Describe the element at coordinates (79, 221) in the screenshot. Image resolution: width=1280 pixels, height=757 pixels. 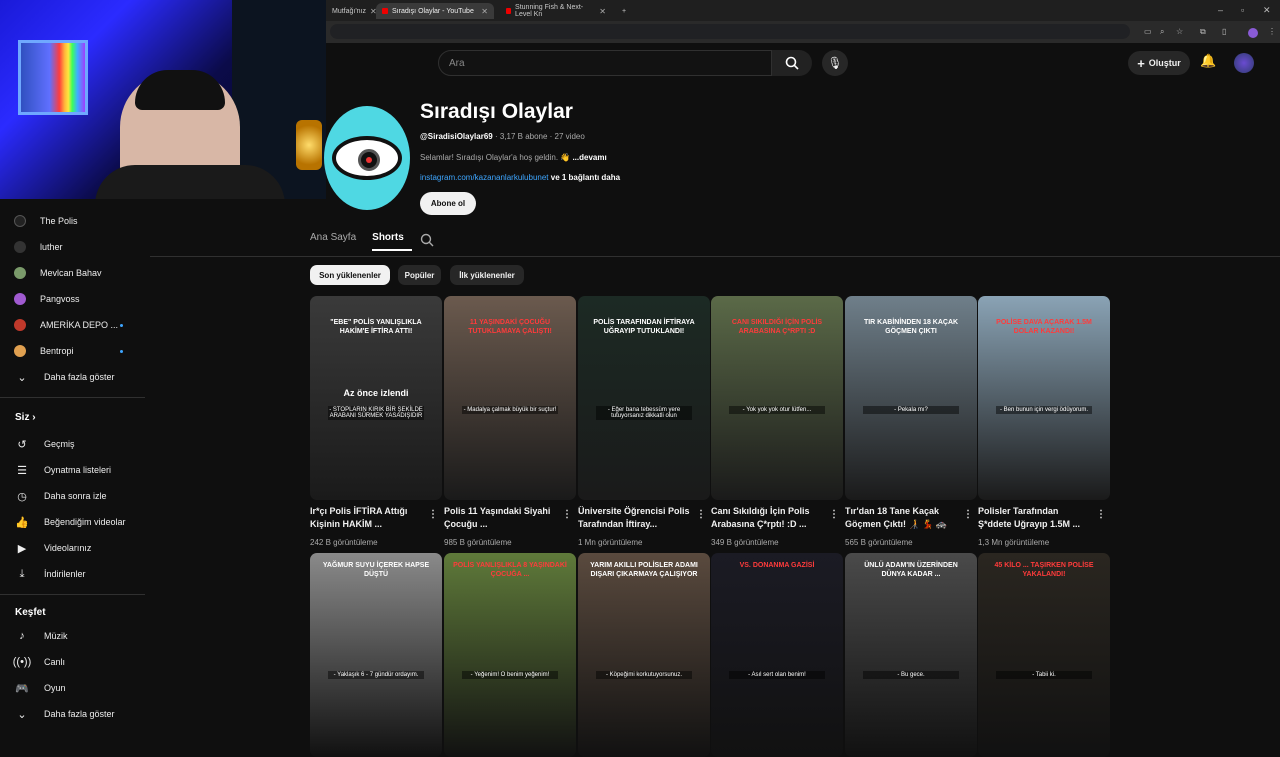
I see `sidebar-channel-the-polis: The Polis` at that location.